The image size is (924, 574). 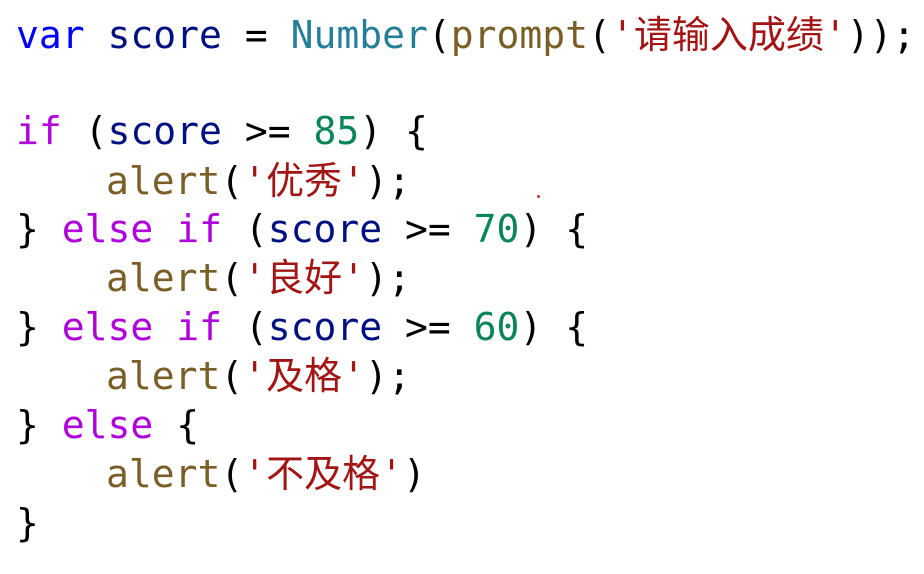 I want to click on code-line-8: alert('及格');, so click(x=258, y=376).